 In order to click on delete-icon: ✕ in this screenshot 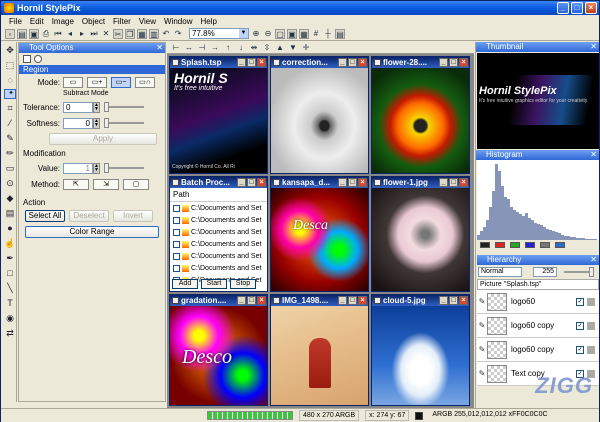, I will do `click(106, 34)`.